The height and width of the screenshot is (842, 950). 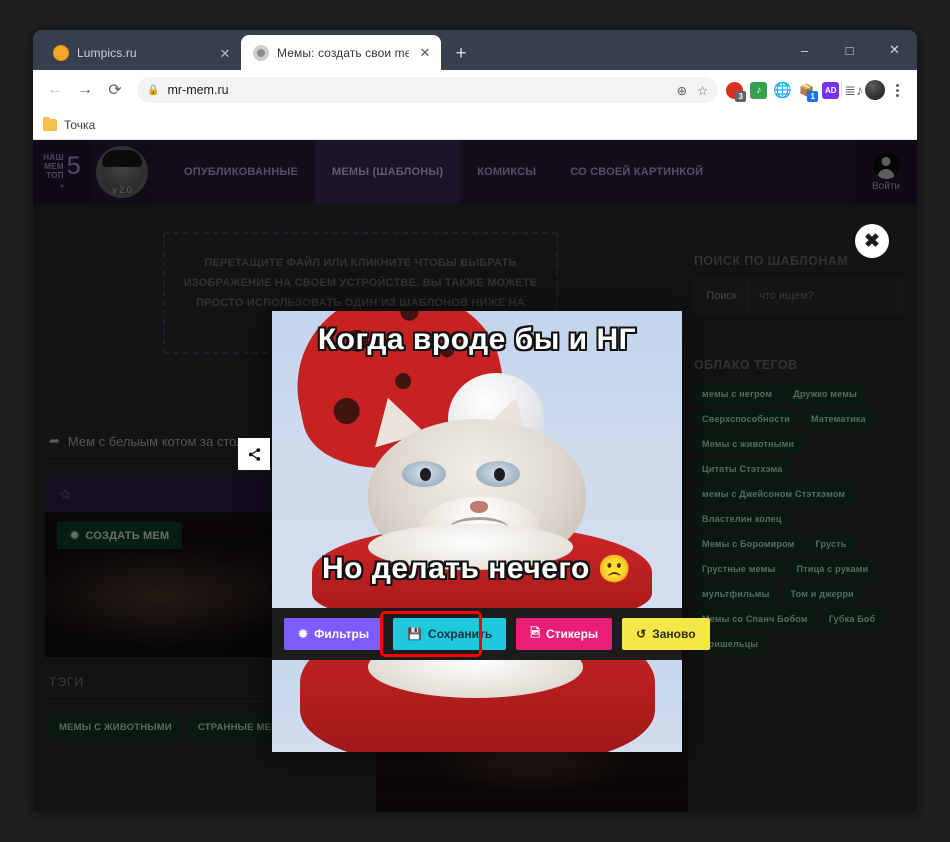 I want to click on folder-icon, so click(x=50, y=123).